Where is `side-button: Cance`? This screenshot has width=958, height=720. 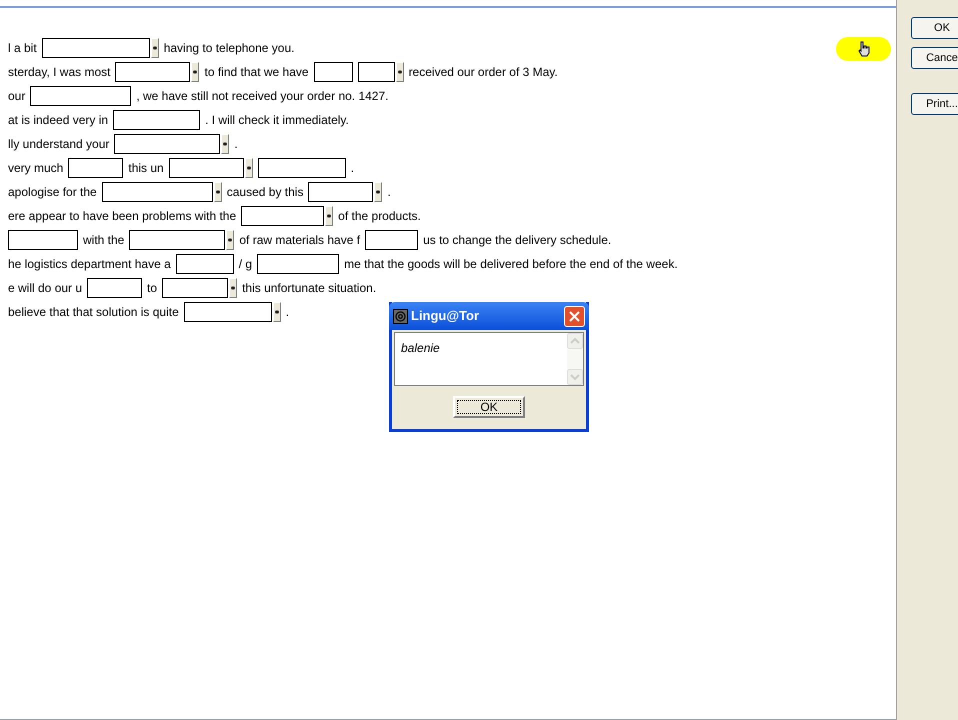
side-button: Cance is located at coordinates (934, 58).